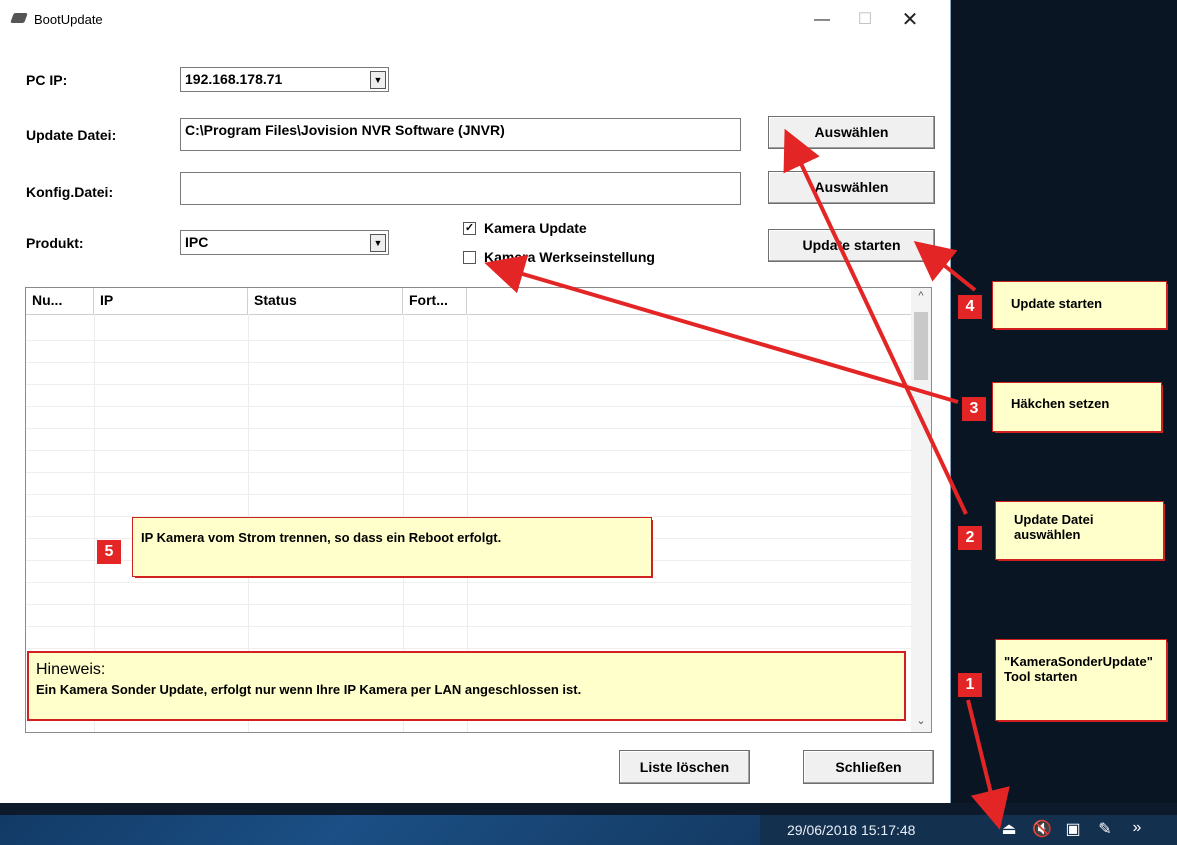  What do you see at coordinates (1079, 305) in the screenshot?
I see `annotation-4: Update starten` at bounding box center [1079, 305].